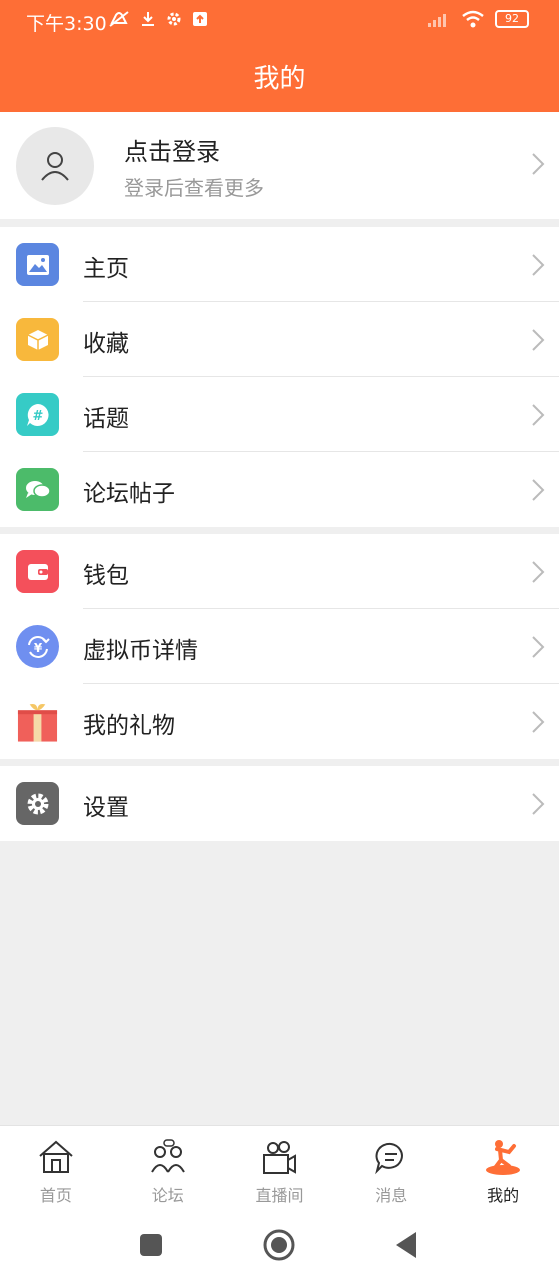 The image size is (559, 1280). Describe the element at coordinates (407, 1245) in the screenshot. I see `back-button-icon` at that location.